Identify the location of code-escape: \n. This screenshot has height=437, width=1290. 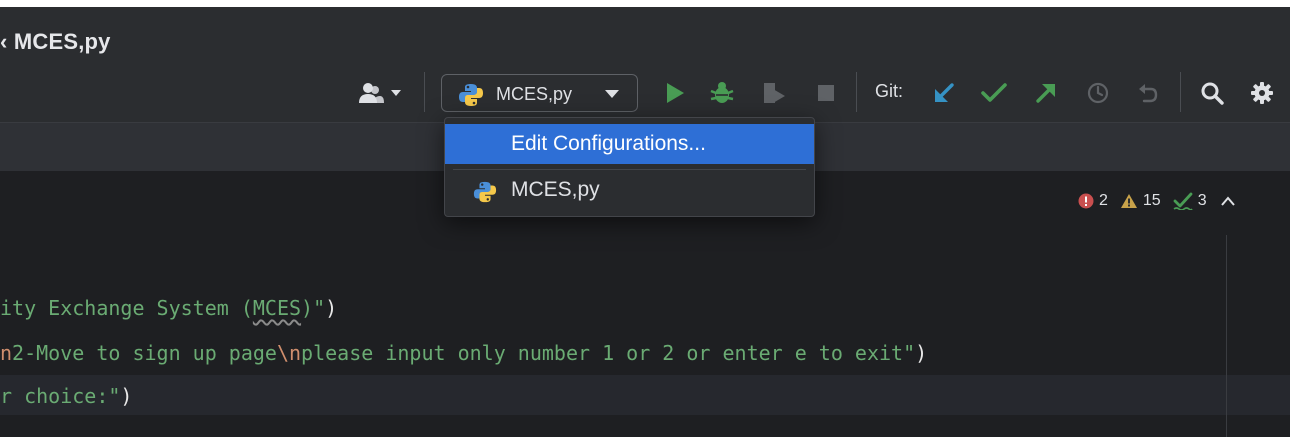
(289, 353).